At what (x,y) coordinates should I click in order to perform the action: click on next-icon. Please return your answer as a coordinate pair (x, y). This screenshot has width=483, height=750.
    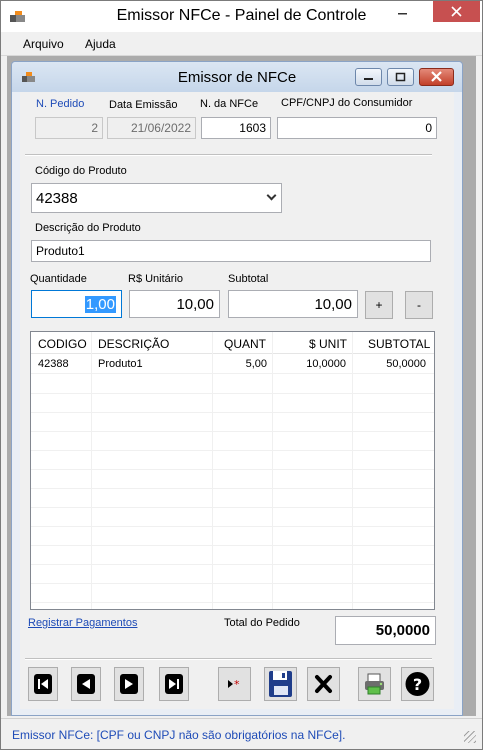
    Looking at the image, I should click on (129, 684).